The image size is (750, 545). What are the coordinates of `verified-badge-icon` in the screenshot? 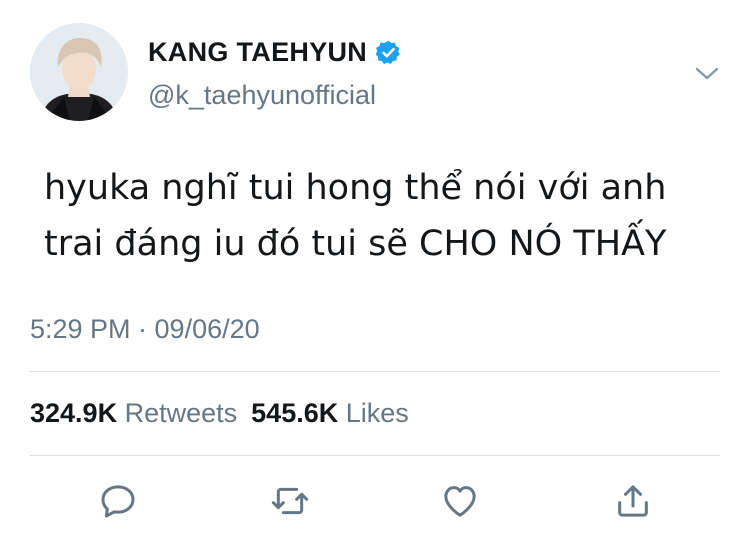 It's located at (388, 52).